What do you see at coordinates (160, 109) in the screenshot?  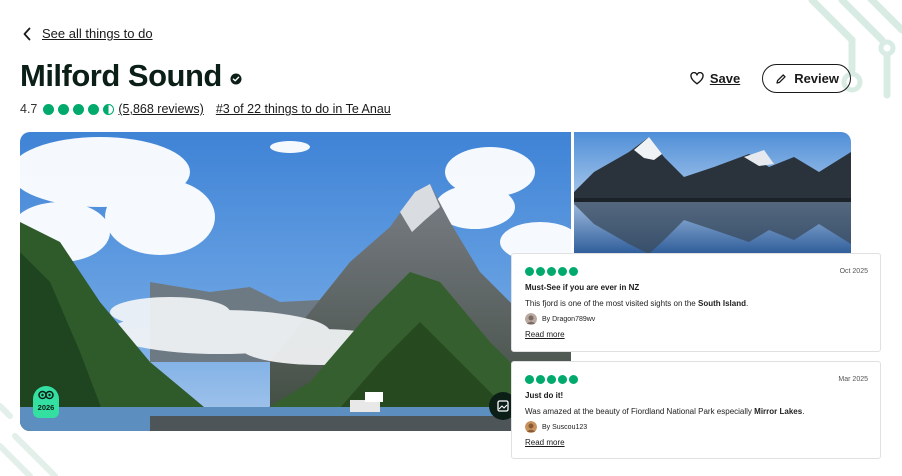 I see `reviews-count-link: (5,868 reviews)` at bounding box center [160, 109].